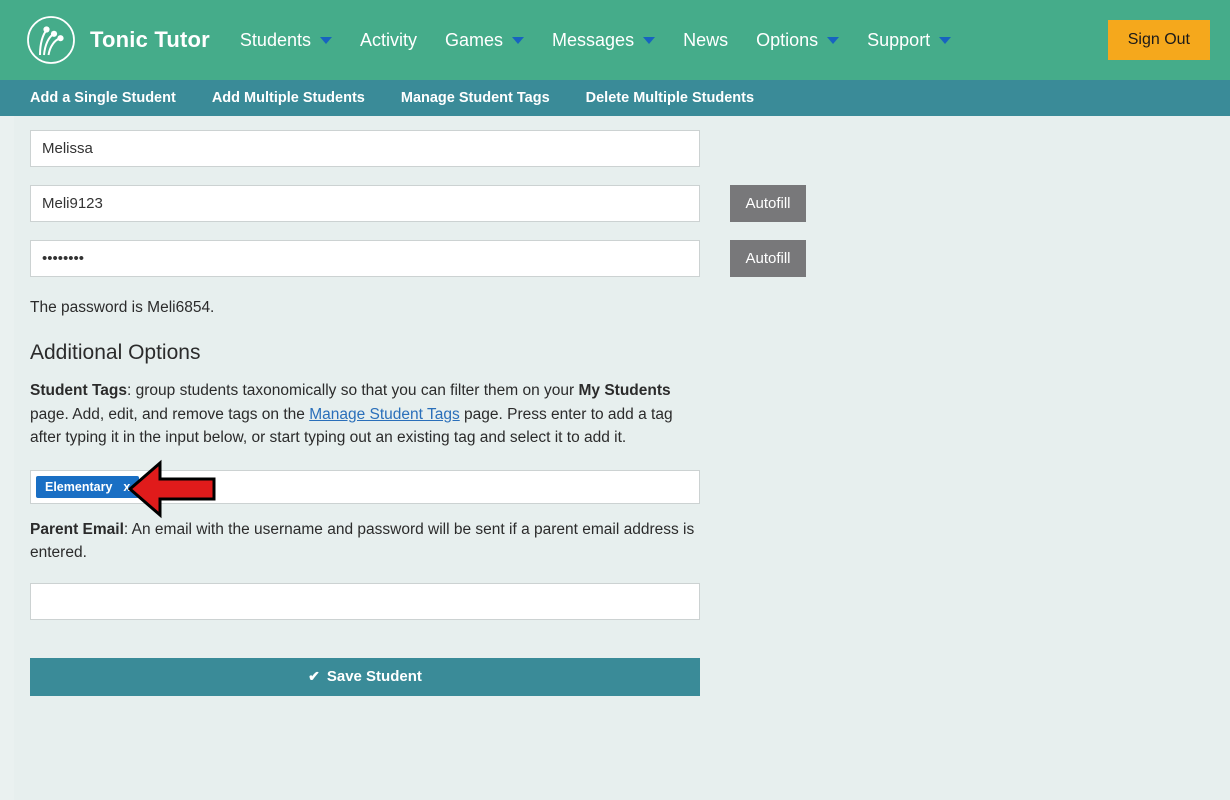 The height and width of the screenshot is (800, 1230). I want to click on nav-item-students: Students, so click(286, 40).